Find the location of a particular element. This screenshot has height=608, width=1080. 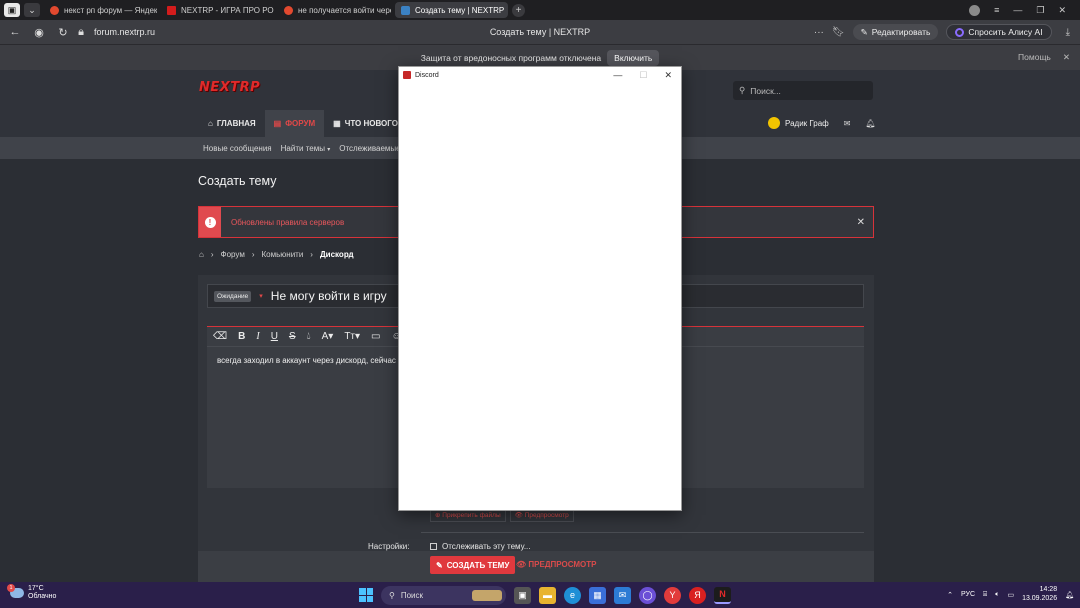

breadcrumb-community: Комьюнити is located at coordinates (283, 254).